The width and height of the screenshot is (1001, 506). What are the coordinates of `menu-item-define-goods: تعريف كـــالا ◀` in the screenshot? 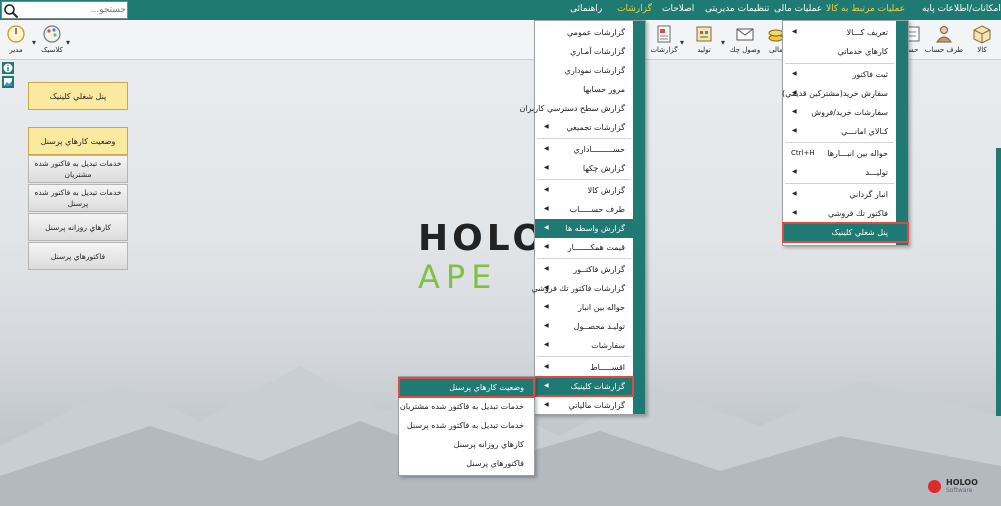 It's located at (839, 32).